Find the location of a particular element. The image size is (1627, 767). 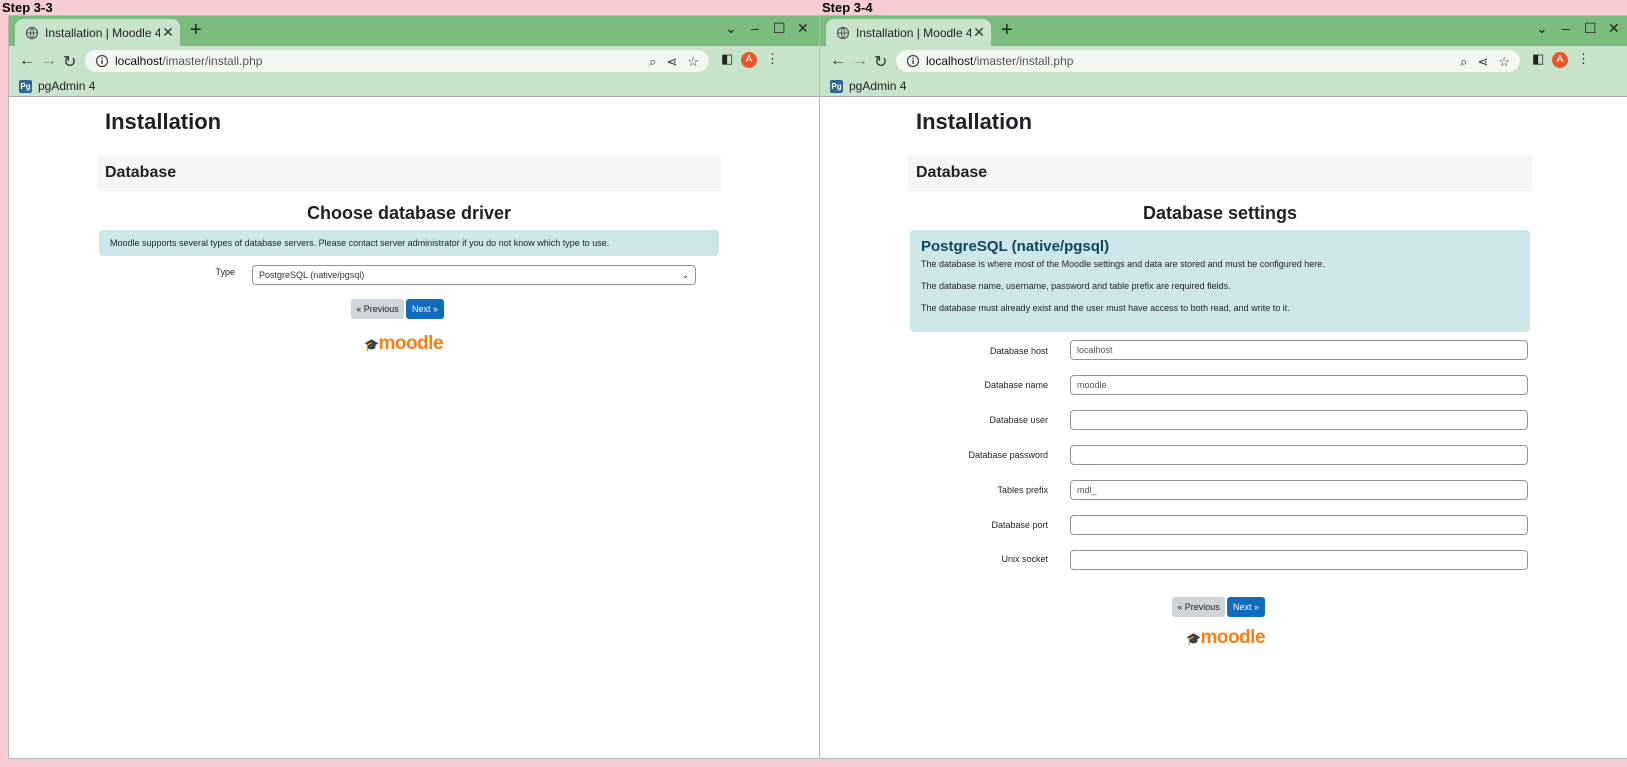

step-label-left: Step 3-3 is located at coordinates (27, 7).